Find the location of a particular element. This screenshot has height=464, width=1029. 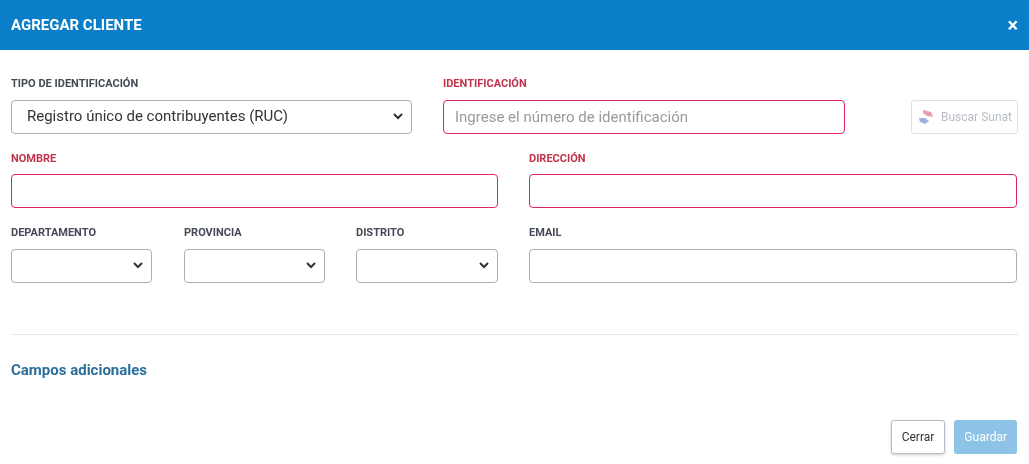

field-label: NOMBRE is located at coordinates (34, 158).